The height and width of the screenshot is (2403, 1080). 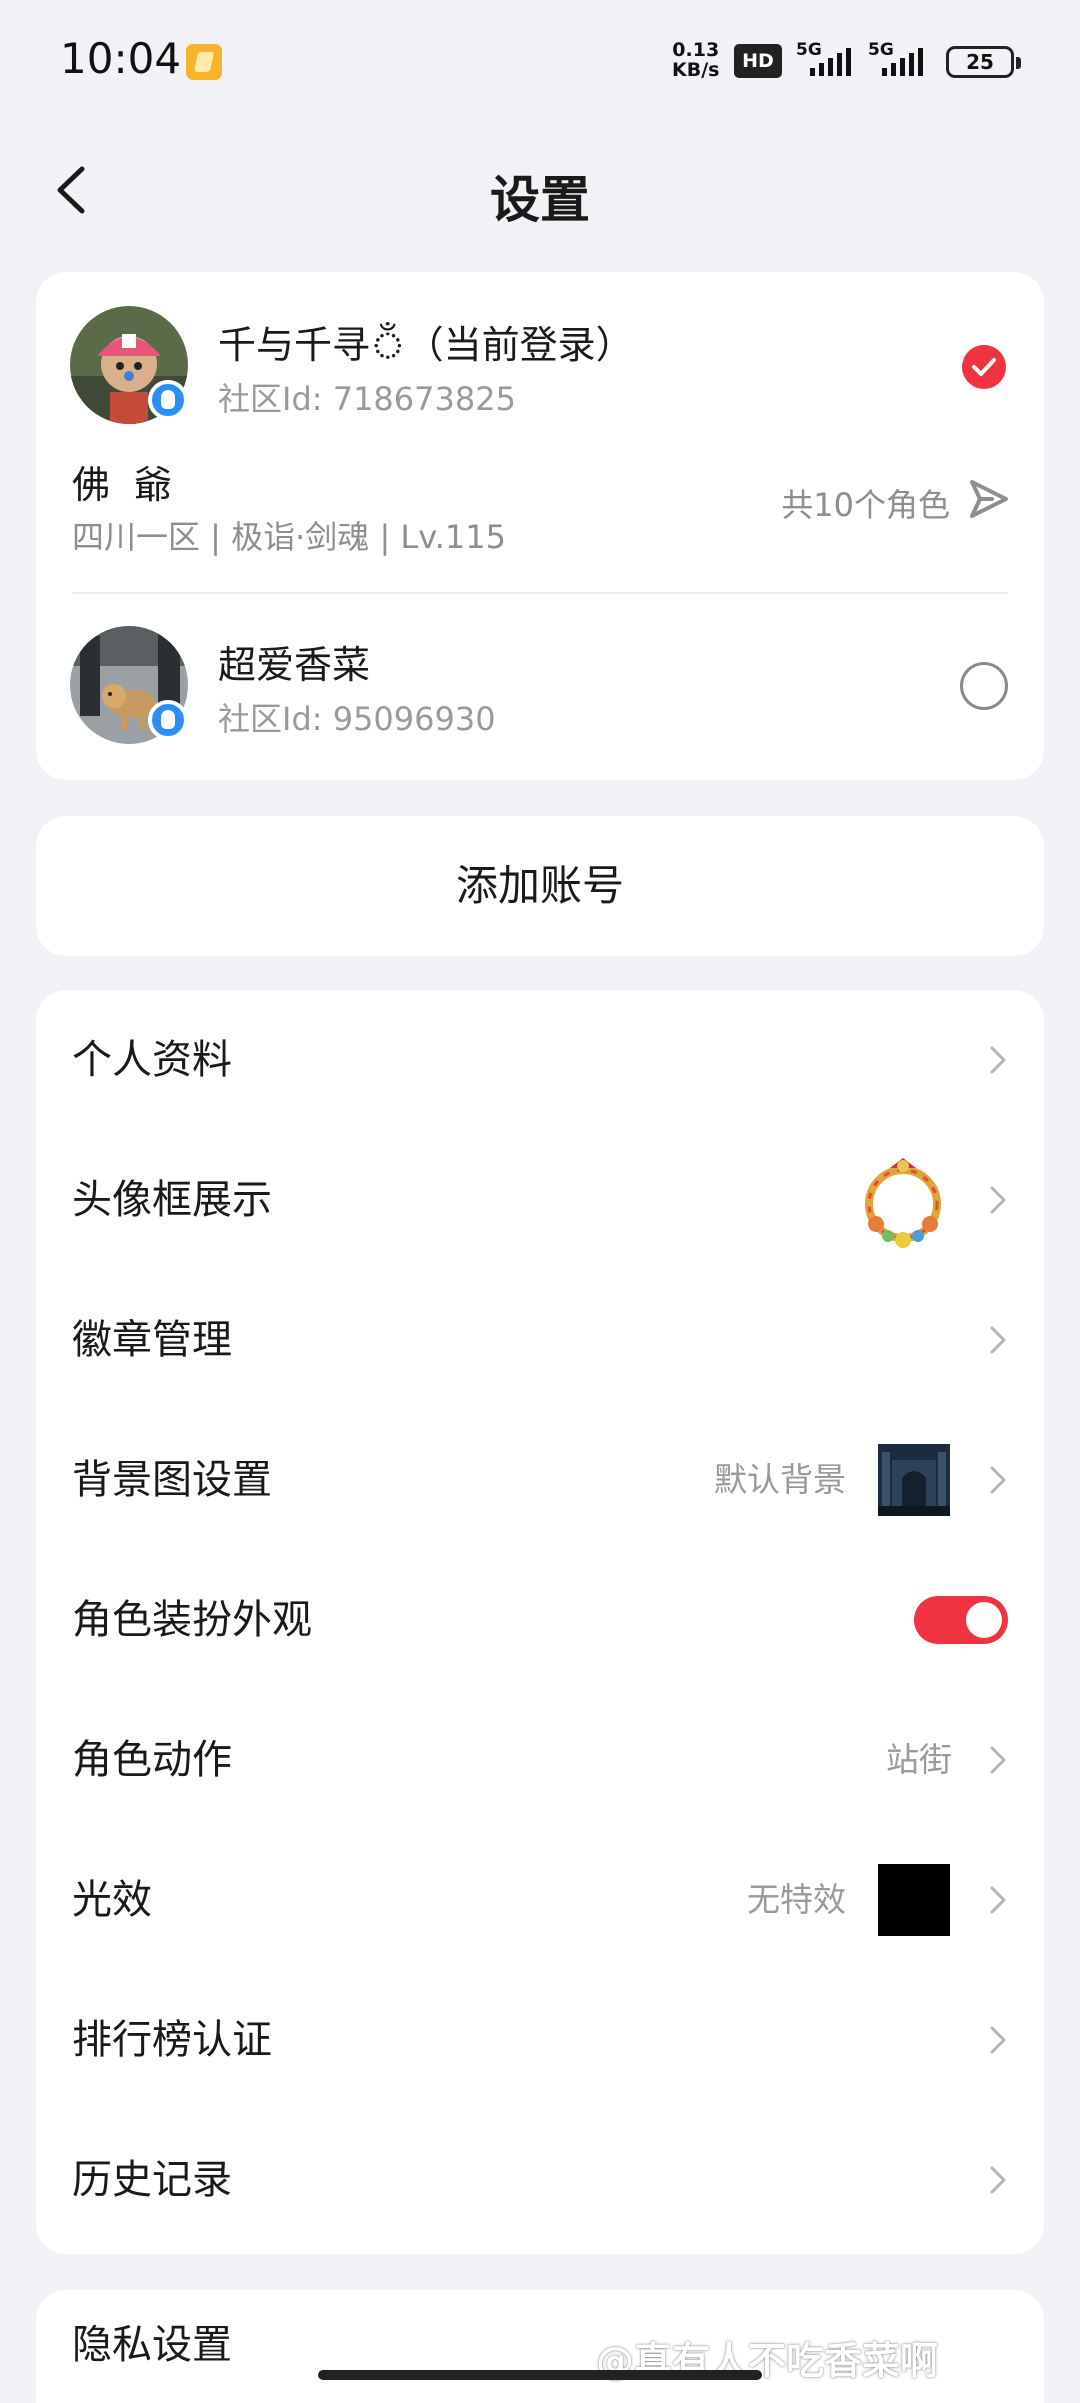 I want to click on badge-management-label: 徽章管理, so click(x=152, y=1340).